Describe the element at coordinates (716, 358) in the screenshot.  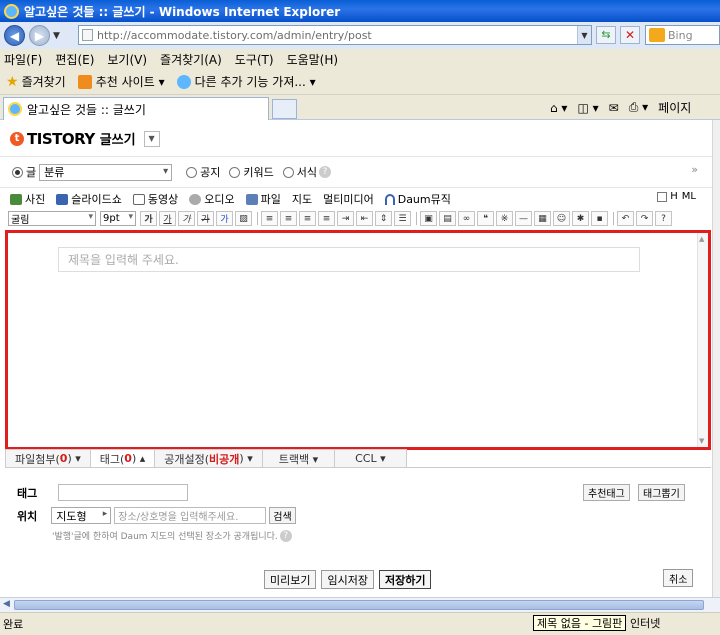
I see `page-vertical-scrollbar` at that location.